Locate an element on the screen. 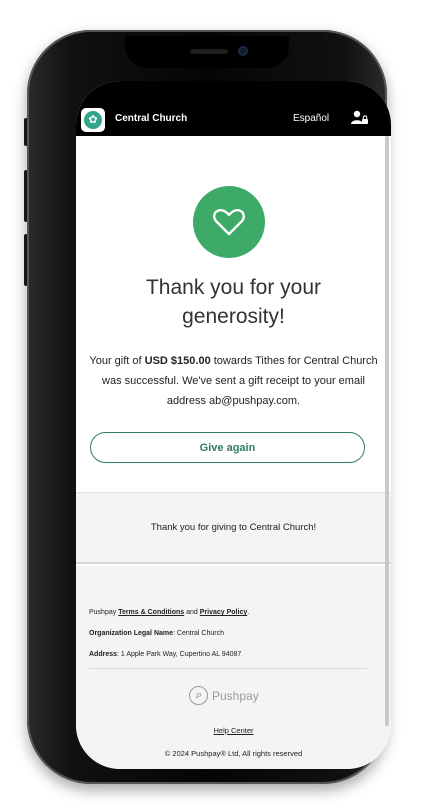 This screenshot has height=810, width=437. footer-divider is located at coordinates (228, 668).